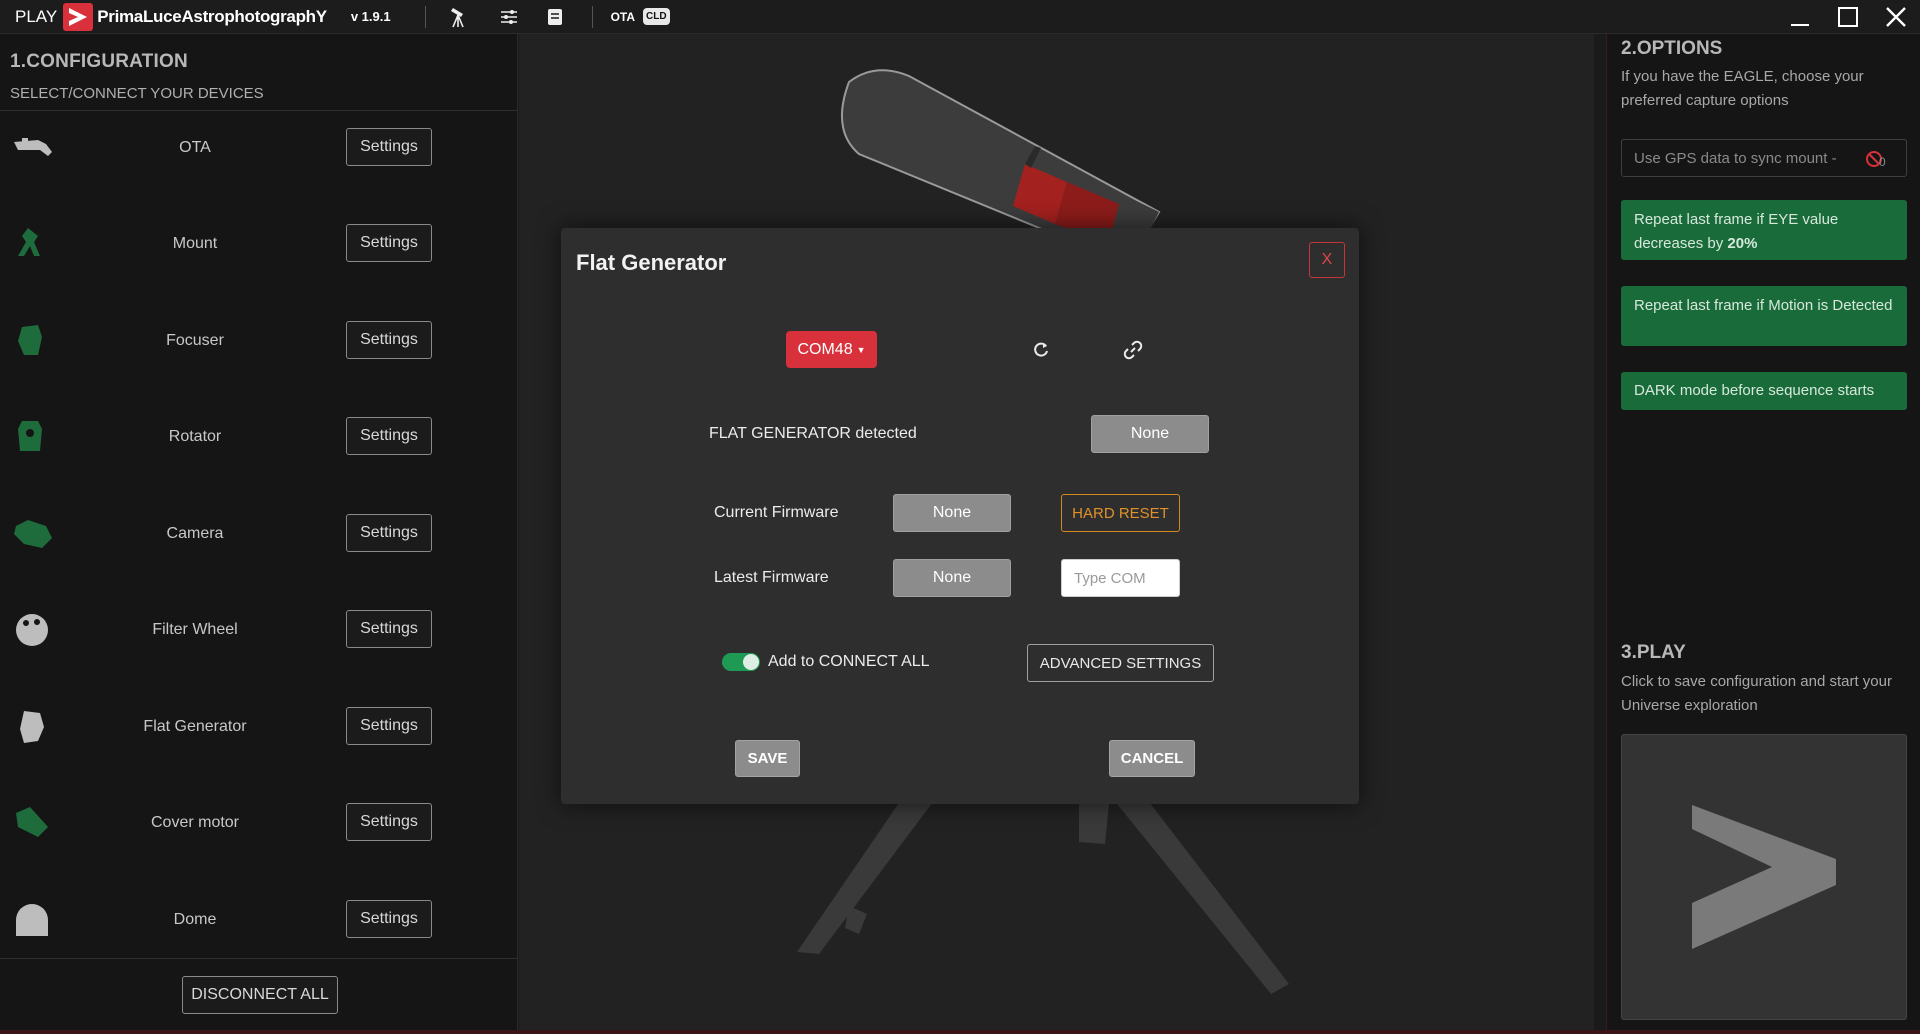 This screenshot has height=1034, width=1920. I want to click on primaluce-logo-icon, so click(78, 16).